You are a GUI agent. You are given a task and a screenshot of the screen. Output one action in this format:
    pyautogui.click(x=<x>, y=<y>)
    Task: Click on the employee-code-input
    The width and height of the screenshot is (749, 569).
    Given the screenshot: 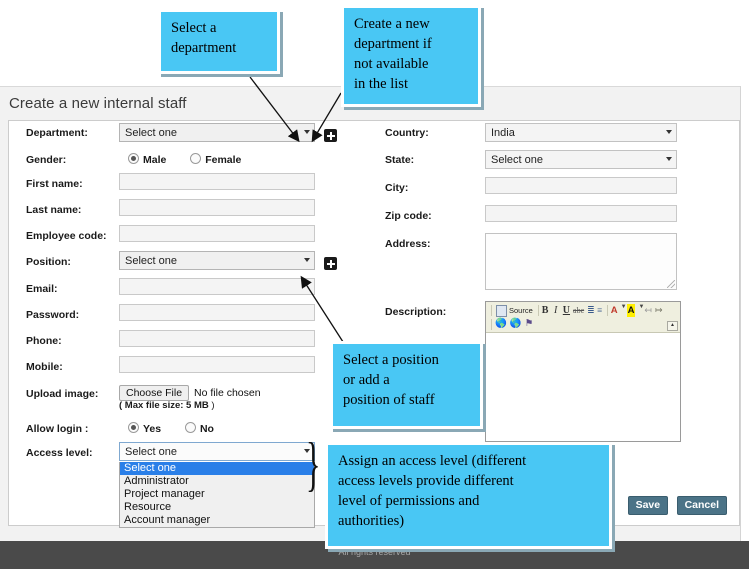 What is the action you would take?
    pyautogui.click(x=217, y=233)
    